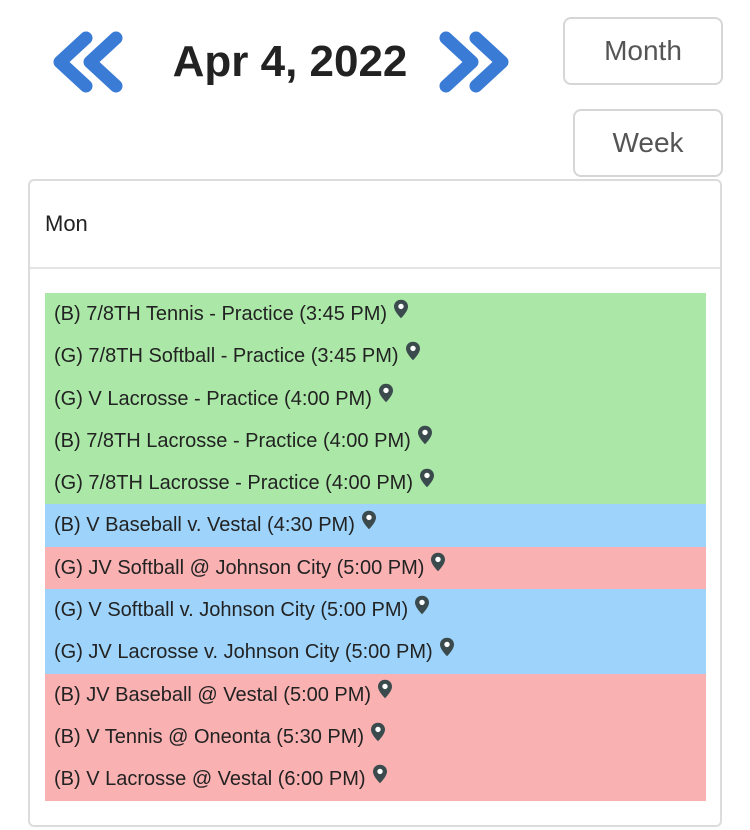  What do you see at coordinates (239, 567) in the screenshot?
I see `event-label: (G) JV Softball @ Johnson City (5:00 PM)` at bounding box center [239, 567].